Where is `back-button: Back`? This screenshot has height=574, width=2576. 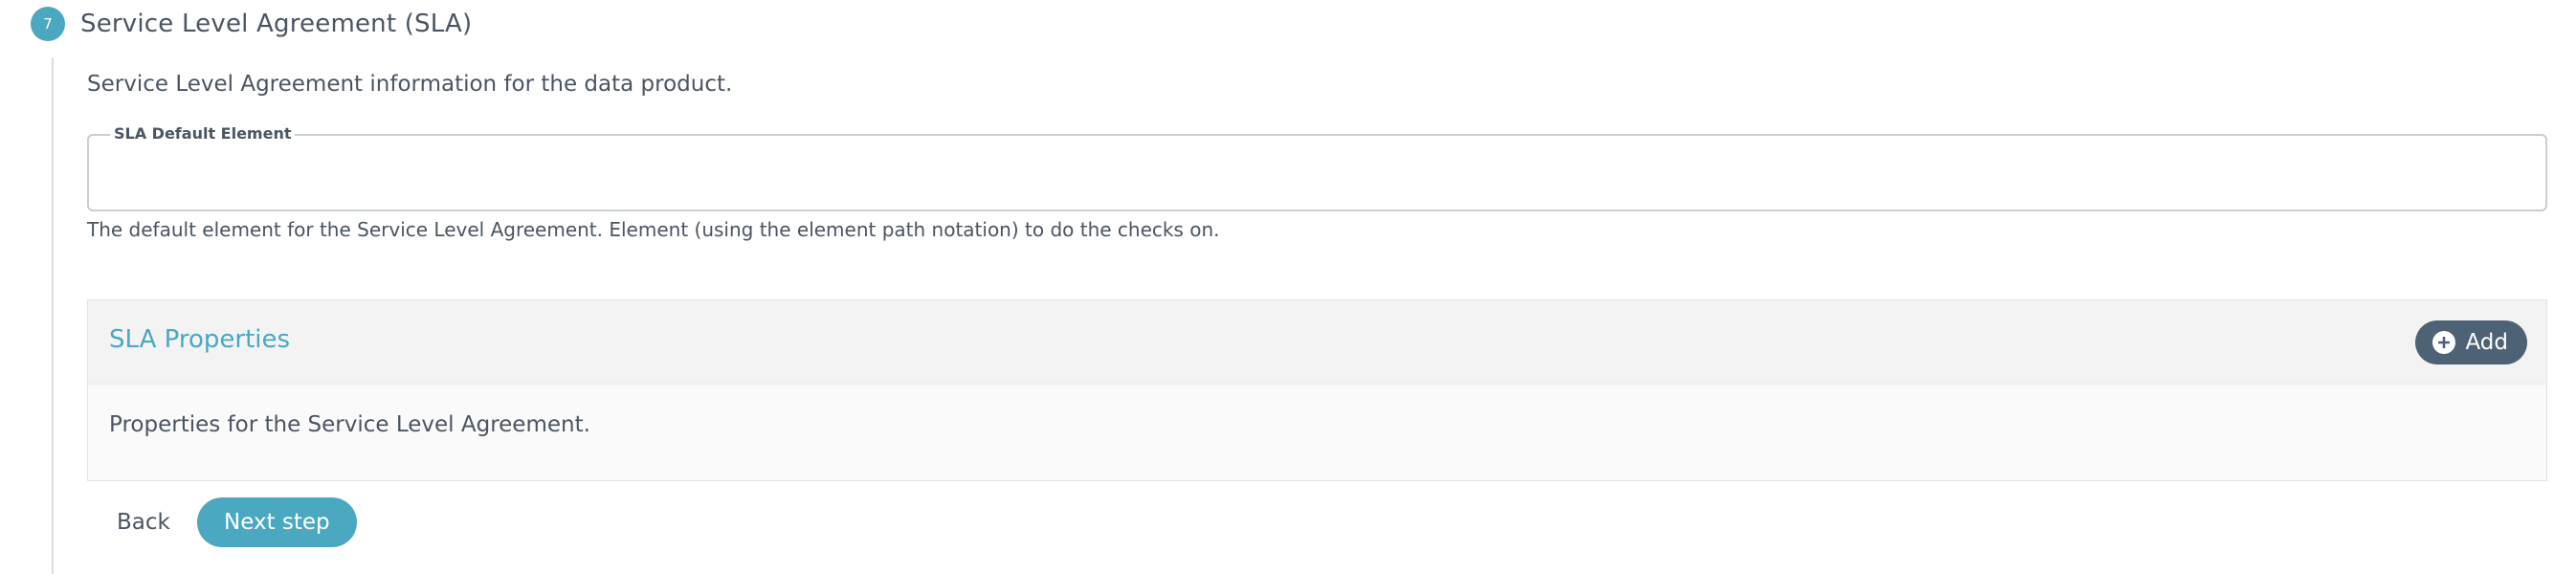
back-button: Back is located at coordinates (144, 522).